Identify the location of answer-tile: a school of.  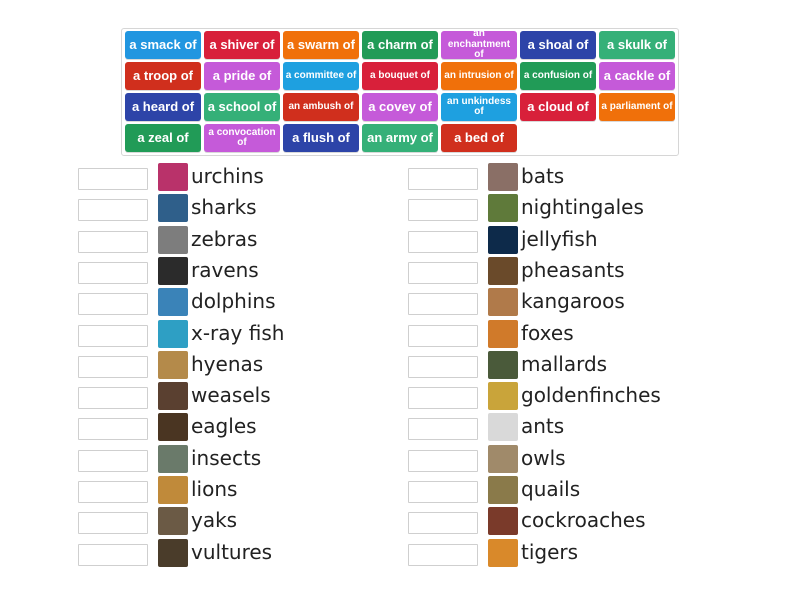
(242, 107).